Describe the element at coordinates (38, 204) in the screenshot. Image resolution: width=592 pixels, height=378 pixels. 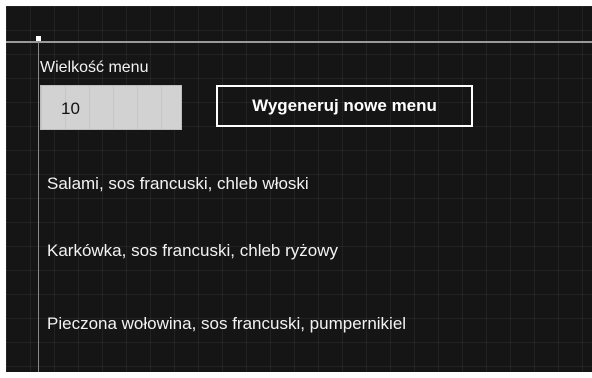
I see `vertical-guide-line` at that location.